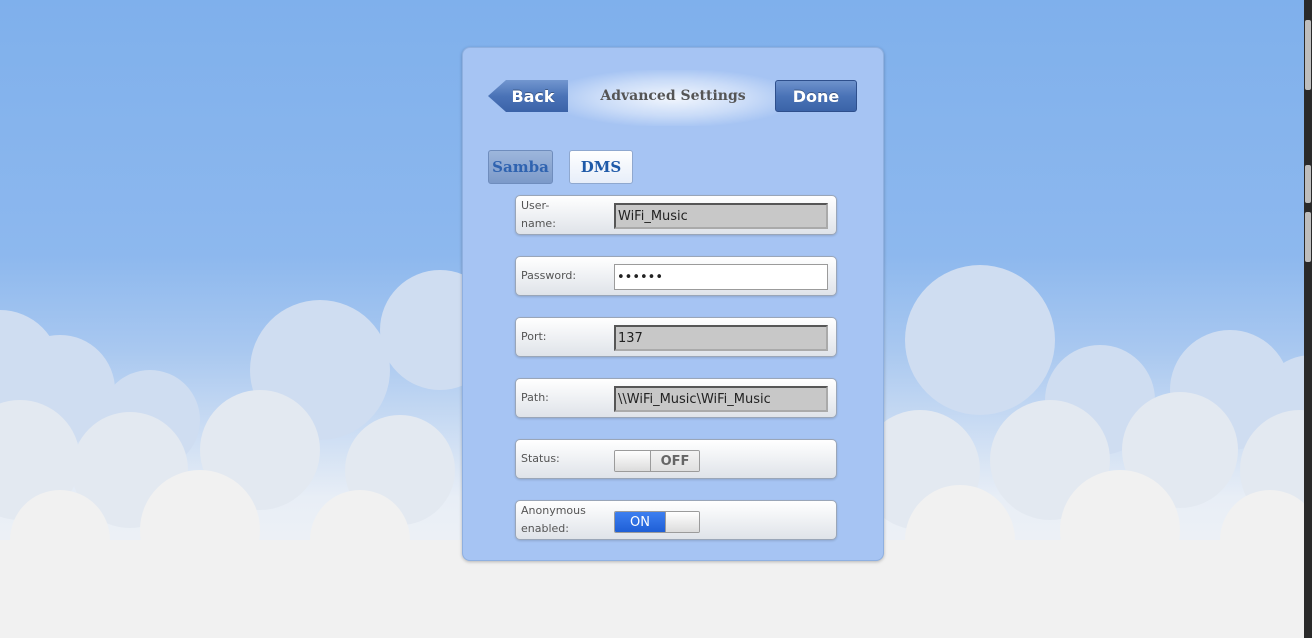  I want to click on status-toggle-text: OFF, so click(675, 461).